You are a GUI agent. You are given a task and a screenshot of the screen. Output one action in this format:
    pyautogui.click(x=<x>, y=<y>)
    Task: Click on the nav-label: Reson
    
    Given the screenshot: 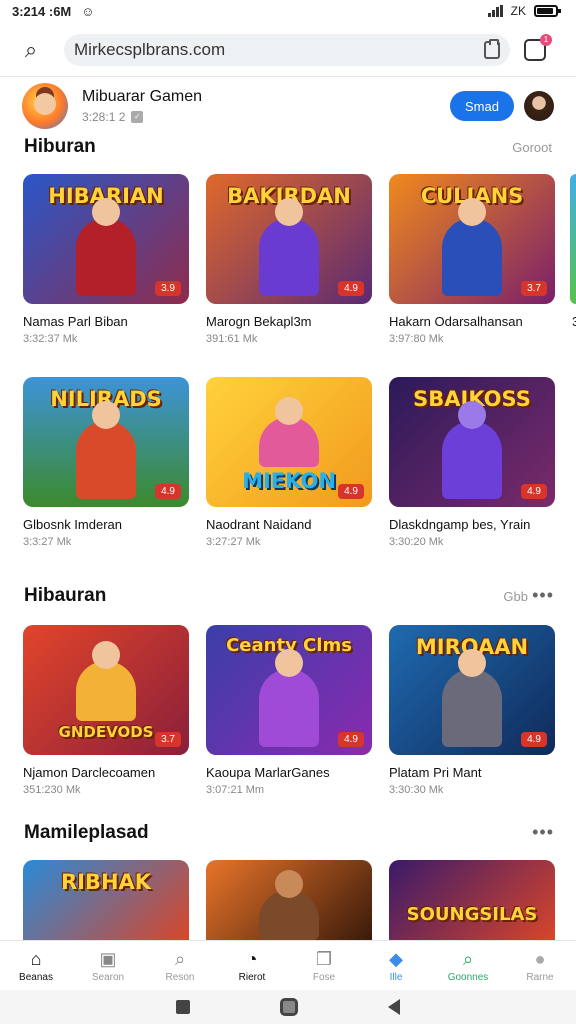 What is the action you would take?
    pyautogui.click(x=180, y=977)
    